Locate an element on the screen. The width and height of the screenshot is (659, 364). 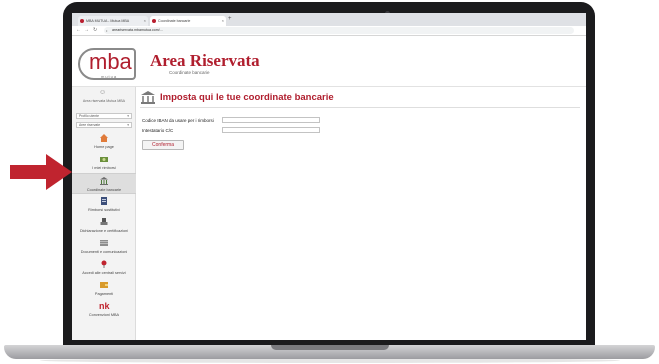
stamp-icon is located at coordinates (104, 221).